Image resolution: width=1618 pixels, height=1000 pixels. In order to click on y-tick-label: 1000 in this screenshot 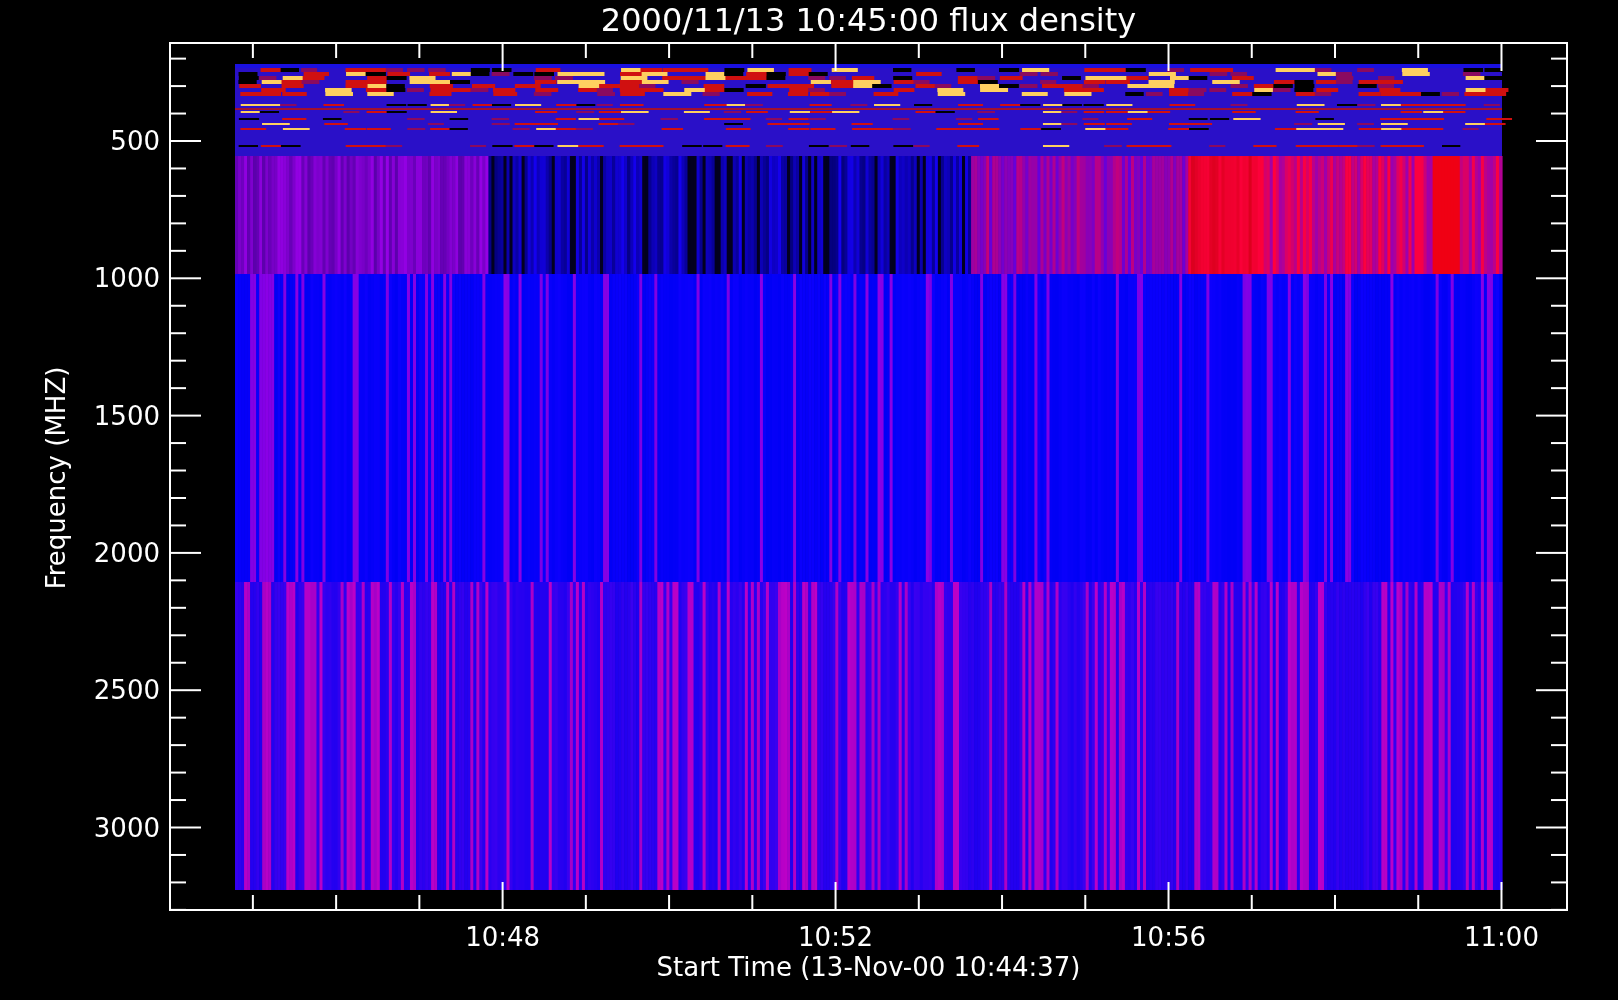, I will do `click(126, 278)`.